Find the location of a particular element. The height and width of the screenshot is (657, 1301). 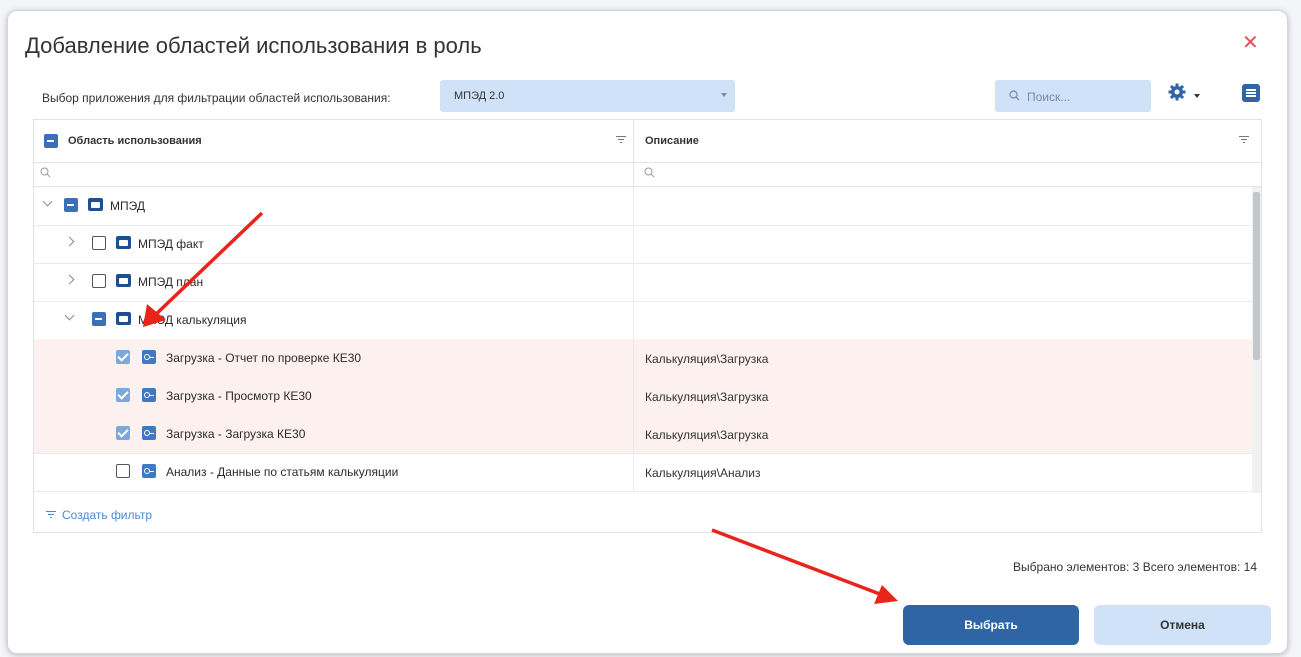

gear-icon is located at coordinates (1177, 92).